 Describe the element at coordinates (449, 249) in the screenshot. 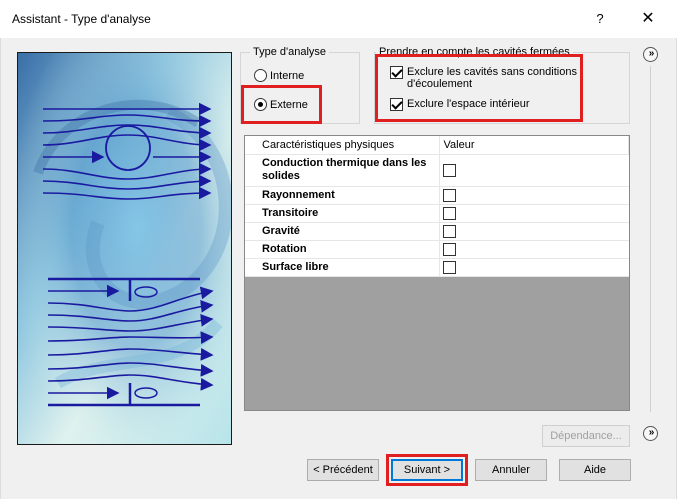

I see `rotation-checkbox` at that location.